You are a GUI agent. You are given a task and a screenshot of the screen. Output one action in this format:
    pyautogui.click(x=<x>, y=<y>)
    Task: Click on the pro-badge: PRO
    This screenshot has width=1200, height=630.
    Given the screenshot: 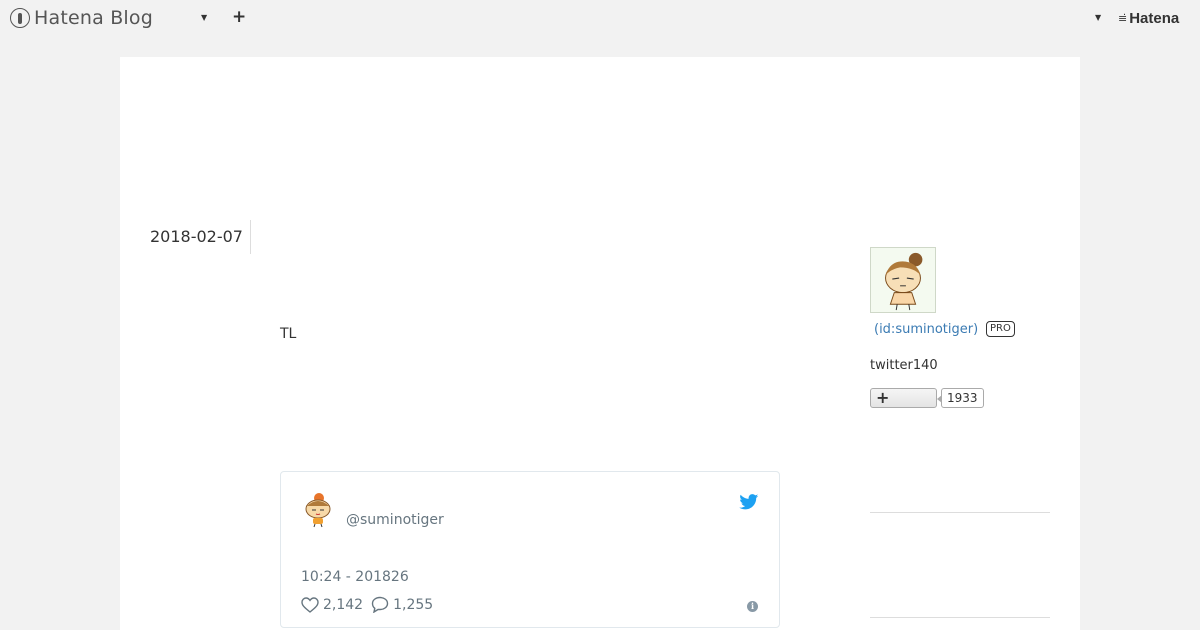 What is the action you would take?
    pyautogui.click(x=1000, y=329)
    